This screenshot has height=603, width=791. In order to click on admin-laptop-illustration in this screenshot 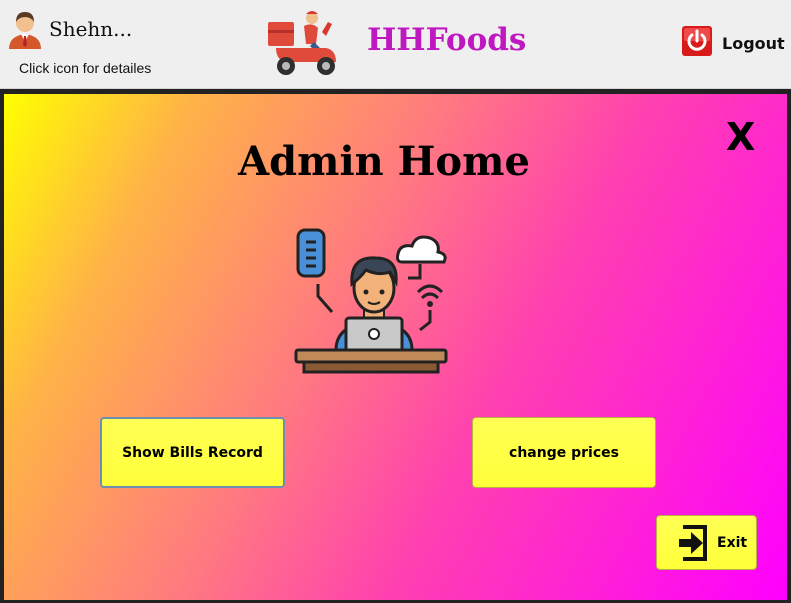, I will do `click(371, 301)`.